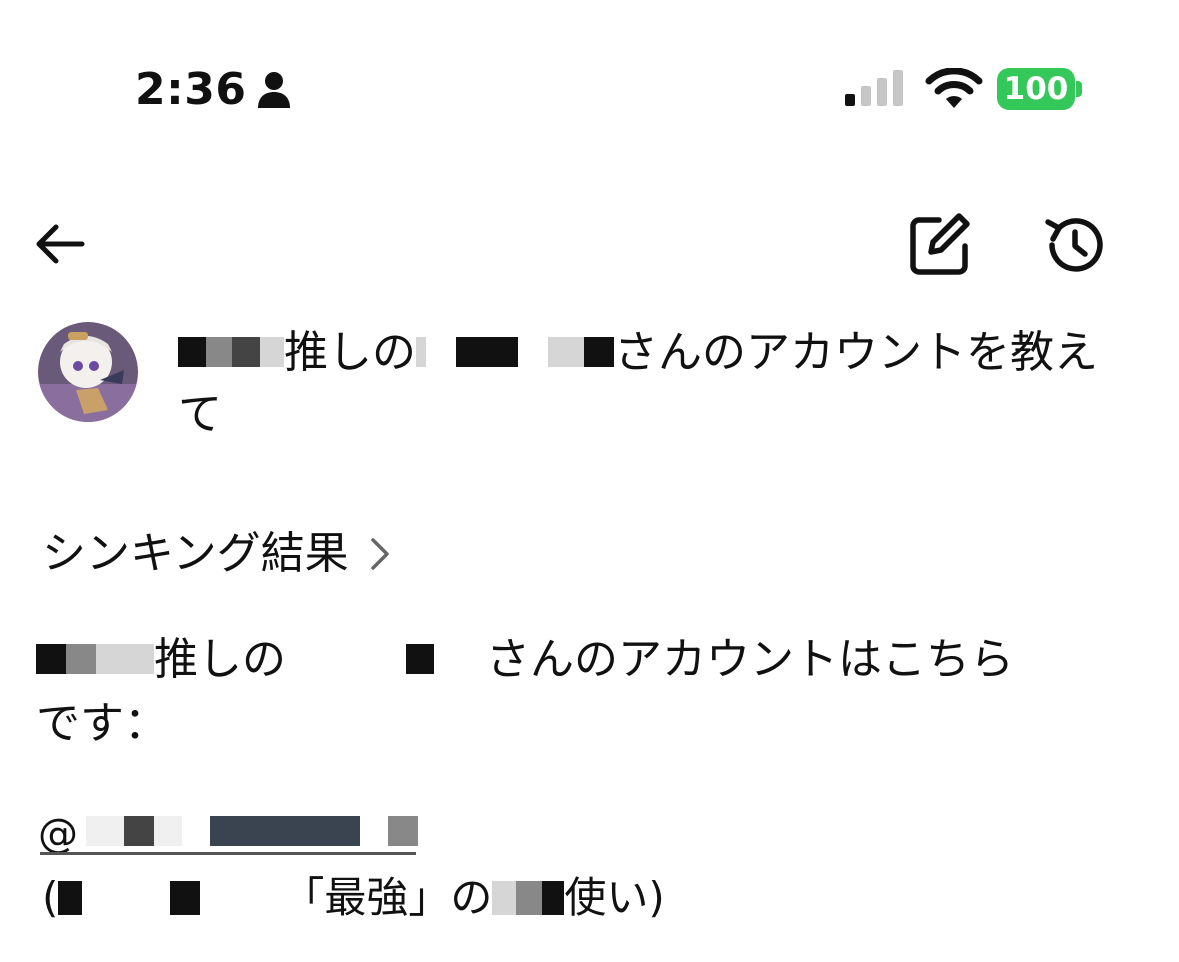  Describe the element at coordinates (50, 897) in the screenshot. I see `note-text: (` at that location.